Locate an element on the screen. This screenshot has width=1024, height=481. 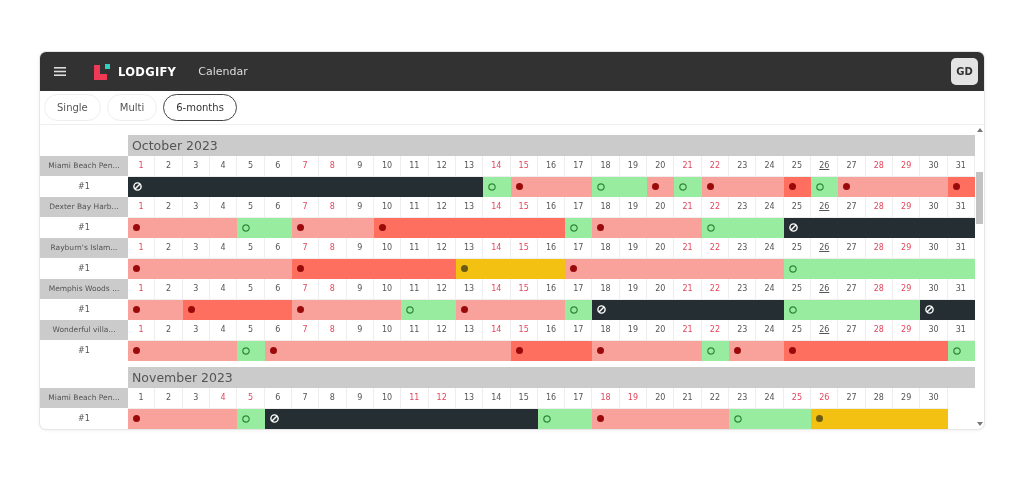
blocked-icon is located at coordinates (137, 187).